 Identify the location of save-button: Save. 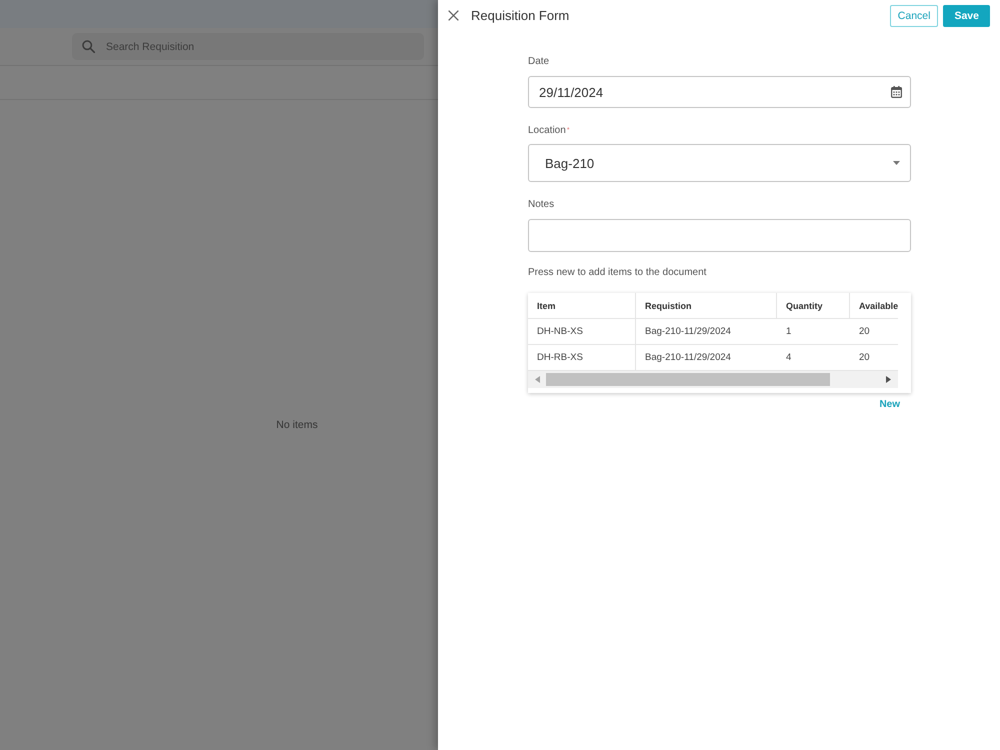
(966, 15).